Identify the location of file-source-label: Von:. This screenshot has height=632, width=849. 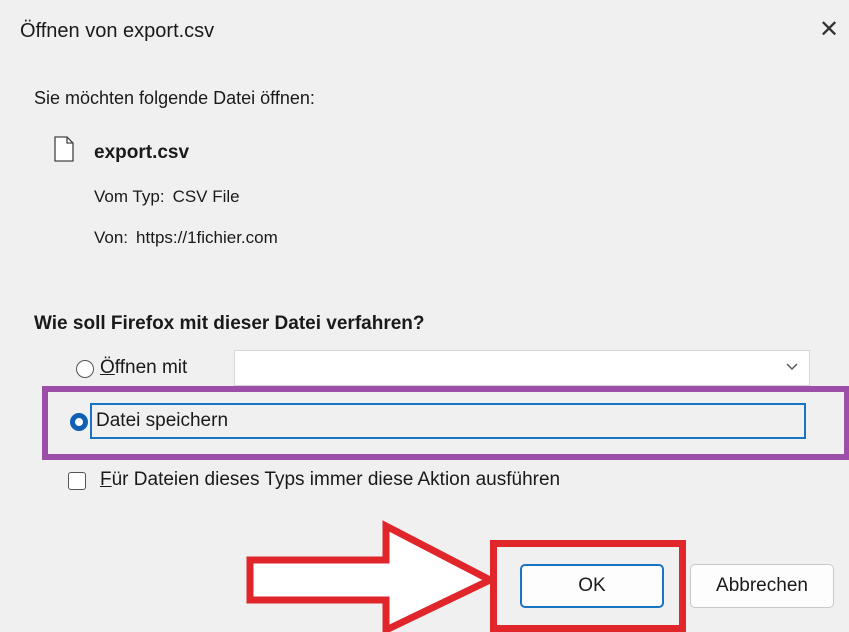
(111, 237).